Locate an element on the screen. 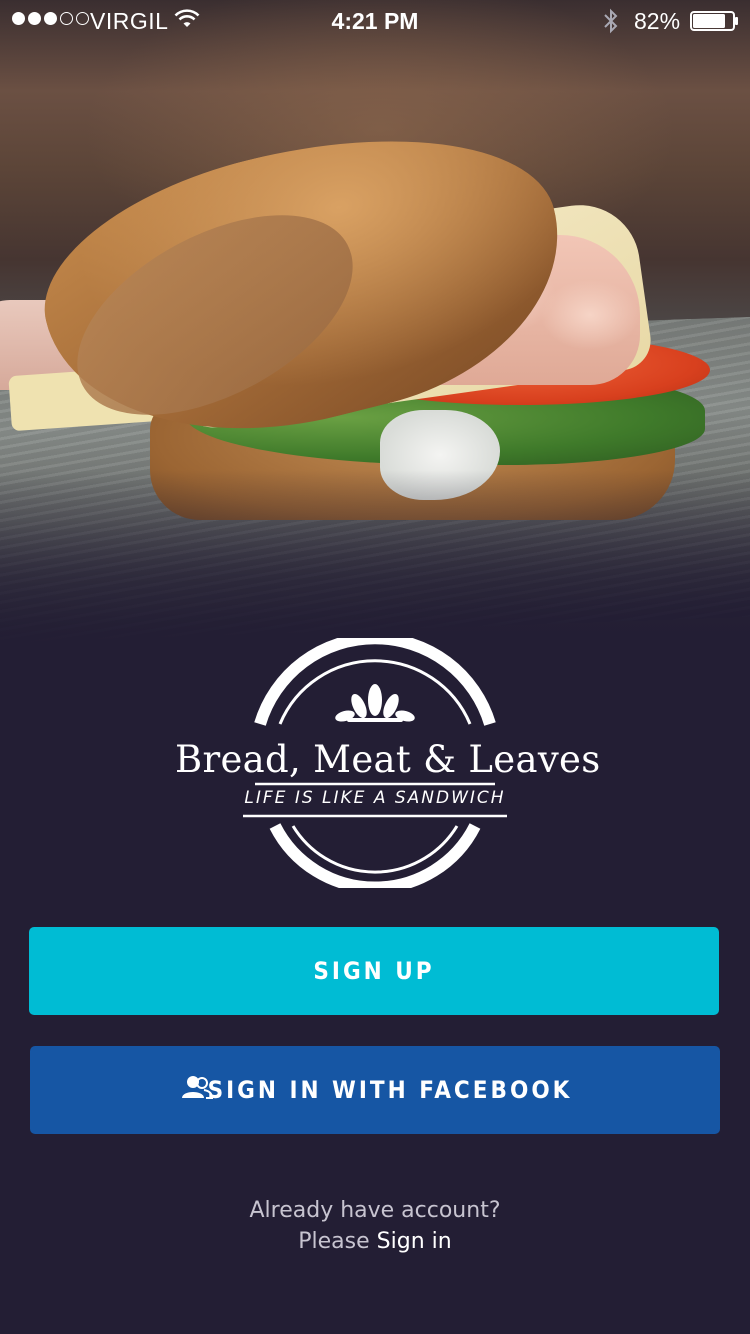  brand-tagline: Life is like a sandwich is located at coordinates (375, 798).